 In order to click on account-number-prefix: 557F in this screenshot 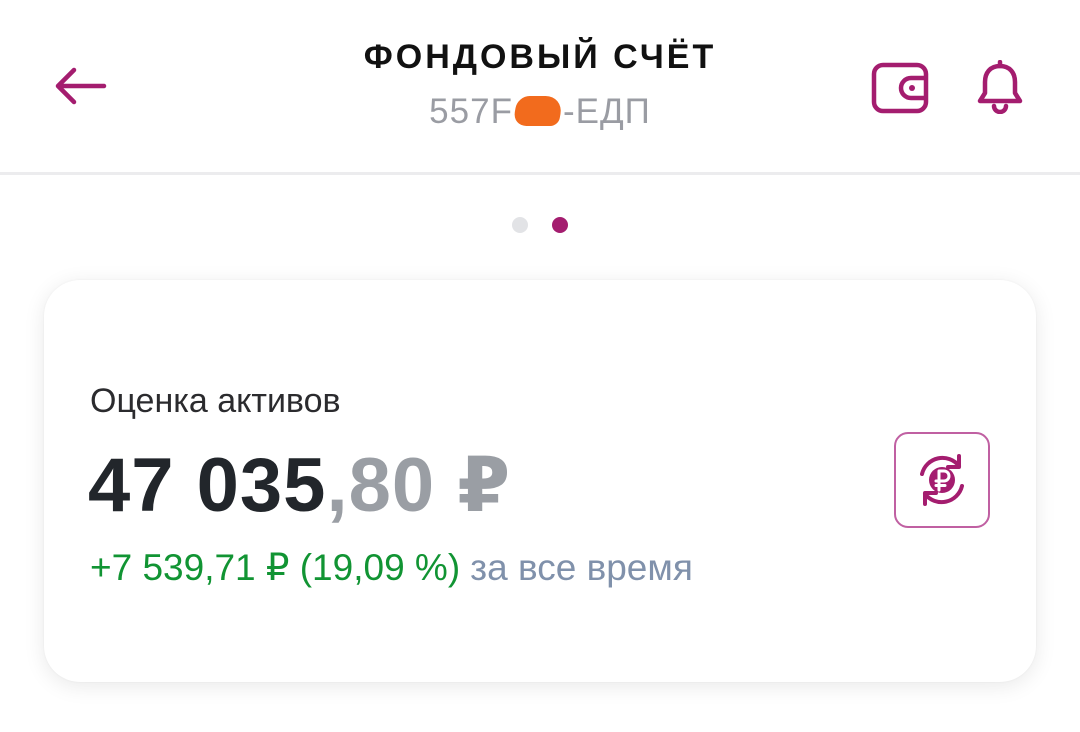, I will do `click(471, 111)`.